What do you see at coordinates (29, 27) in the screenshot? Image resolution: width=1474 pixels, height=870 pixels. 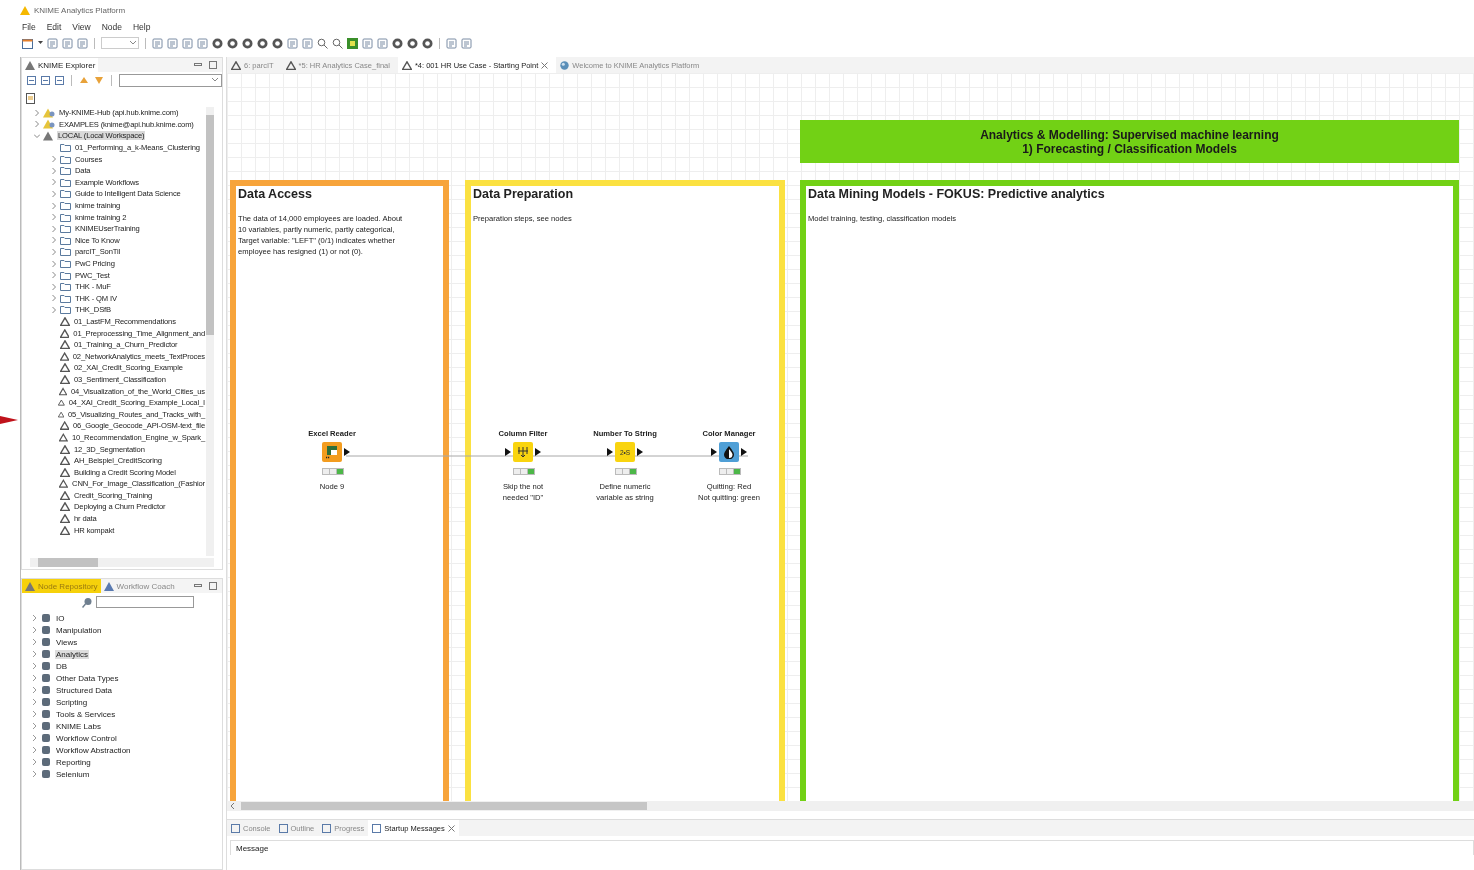 I see `menu-item: File` at bounding box center [29, 27].